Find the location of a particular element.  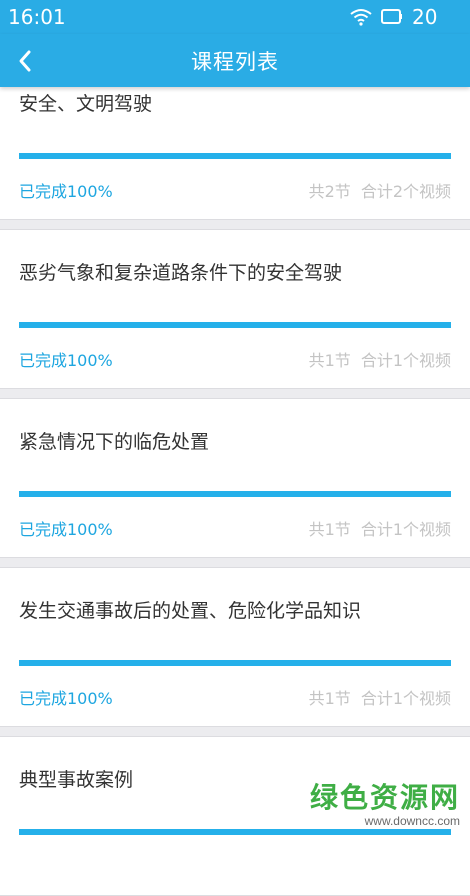

battery-icon is located at coordinates (391, 16).